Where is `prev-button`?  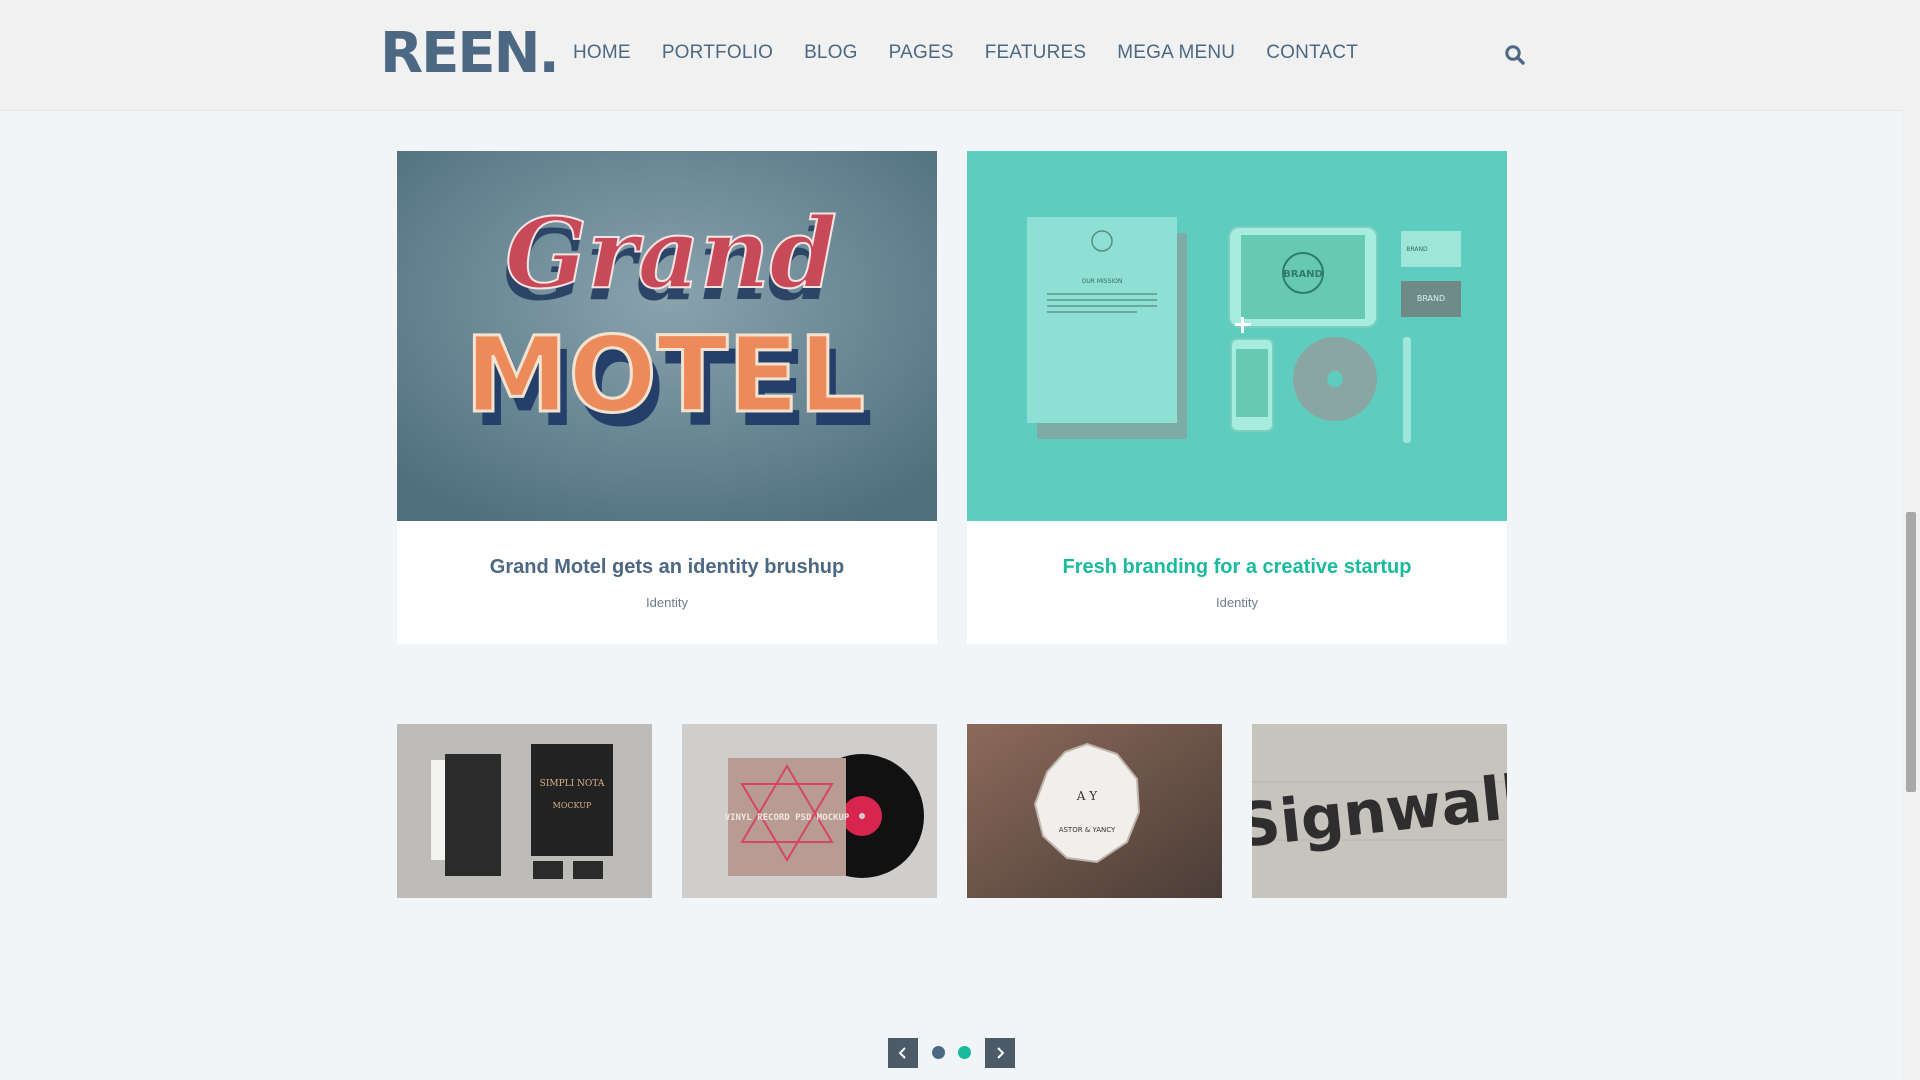 prev-button is located at coordinates (903, 1053).